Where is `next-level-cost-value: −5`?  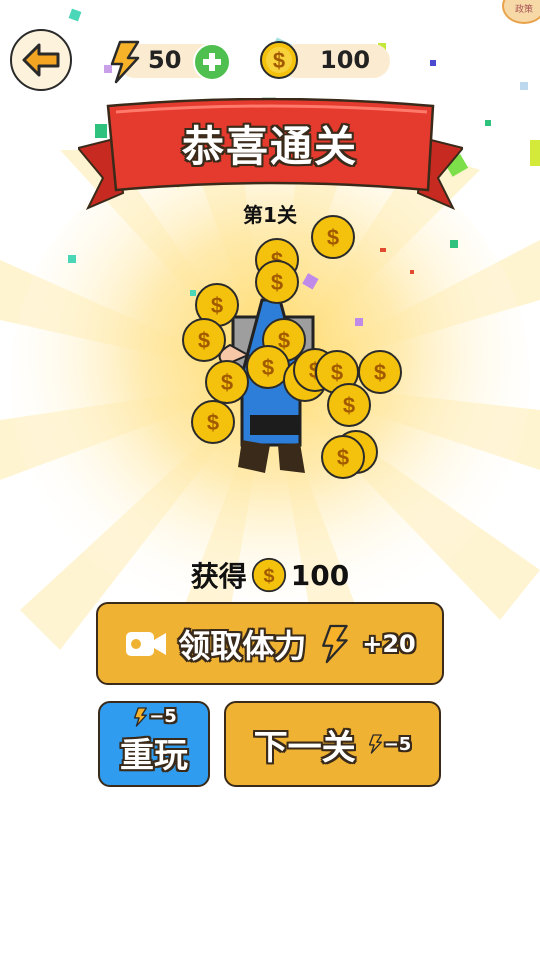 next-level-cost-value: −5 is located at coordinates (397, 744).